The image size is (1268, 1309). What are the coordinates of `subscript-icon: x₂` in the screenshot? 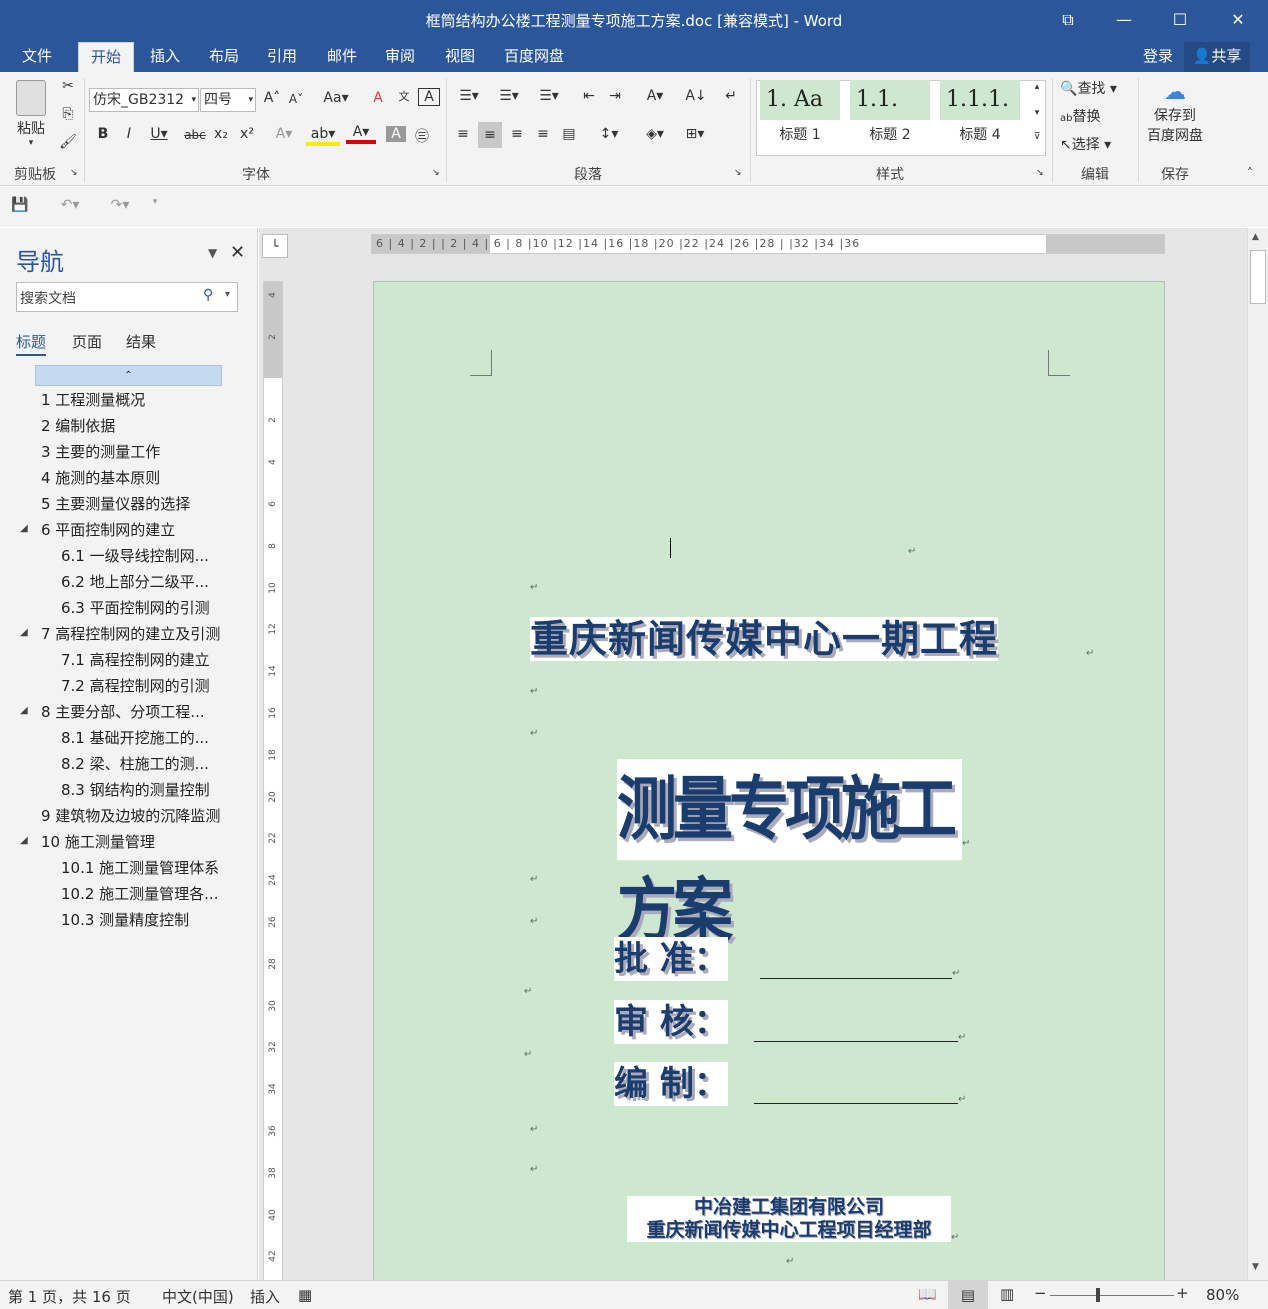 It's located at (221, 134).